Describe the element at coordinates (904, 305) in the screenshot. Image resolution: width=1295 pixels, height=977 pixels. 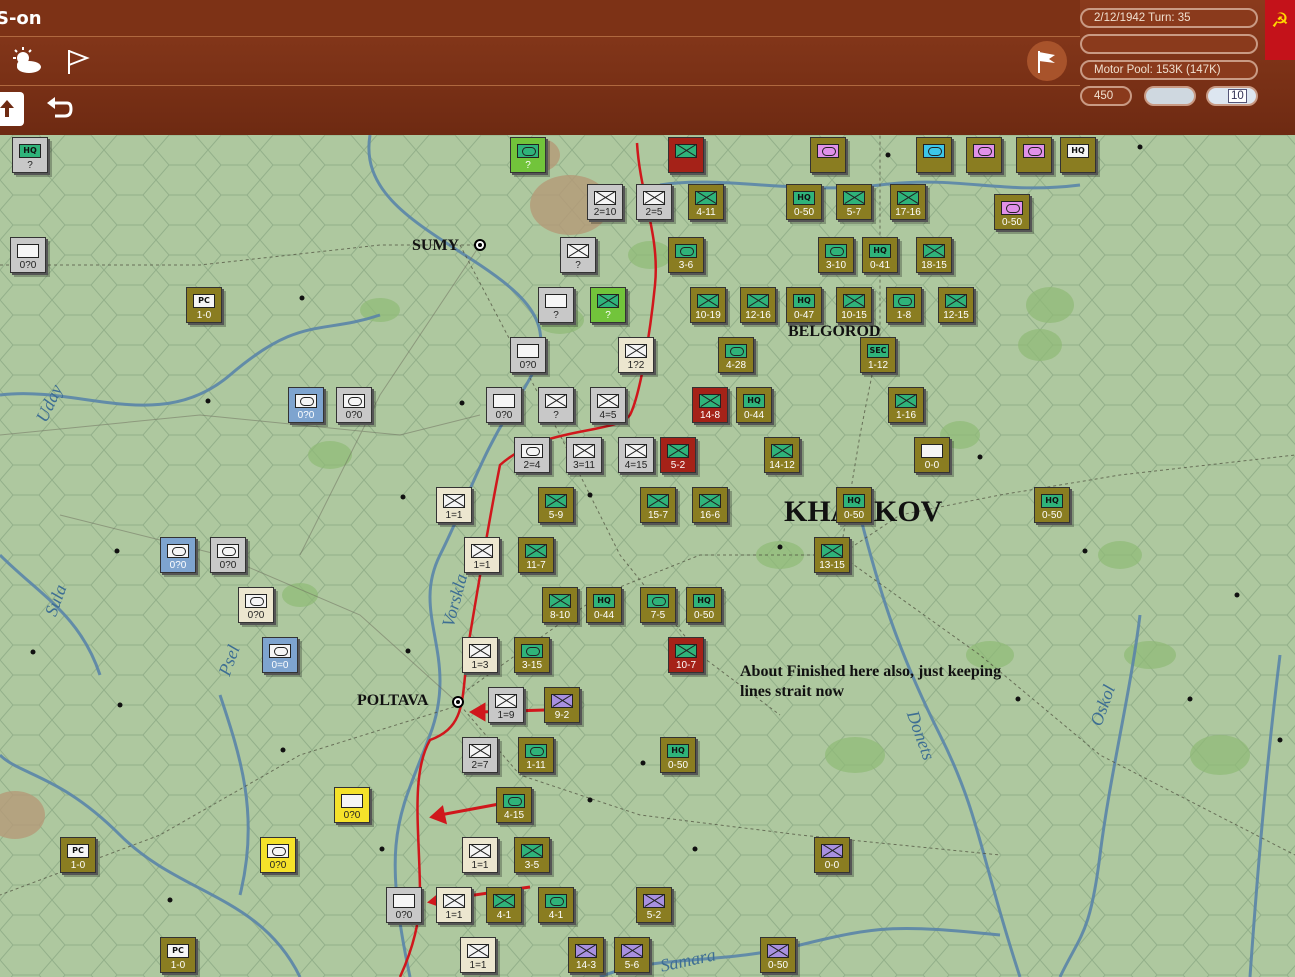
I see `unit-counter: 1-8` at that location.